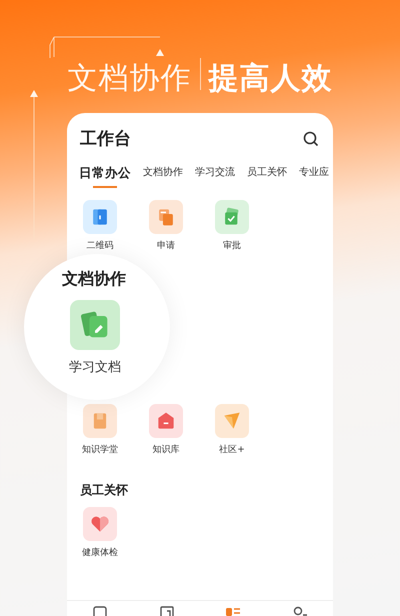  I want to click on headline-text: 文档协作, so click(130, 79).